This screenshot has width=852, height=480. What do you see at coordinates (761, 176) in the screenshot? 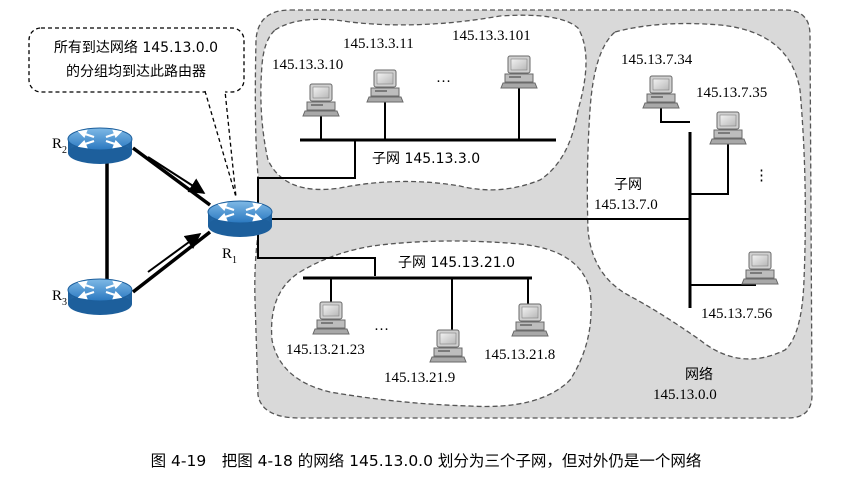
I see `ellipsis: ⋮` at bounding box center [761, 176].